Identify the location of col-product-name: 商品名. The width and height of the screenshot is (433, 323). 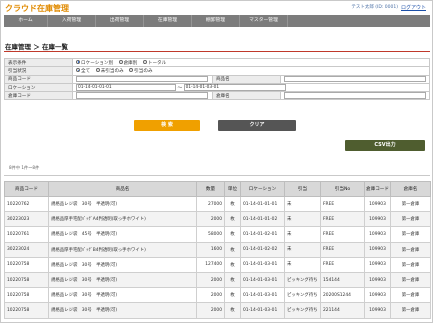
(122, 189).